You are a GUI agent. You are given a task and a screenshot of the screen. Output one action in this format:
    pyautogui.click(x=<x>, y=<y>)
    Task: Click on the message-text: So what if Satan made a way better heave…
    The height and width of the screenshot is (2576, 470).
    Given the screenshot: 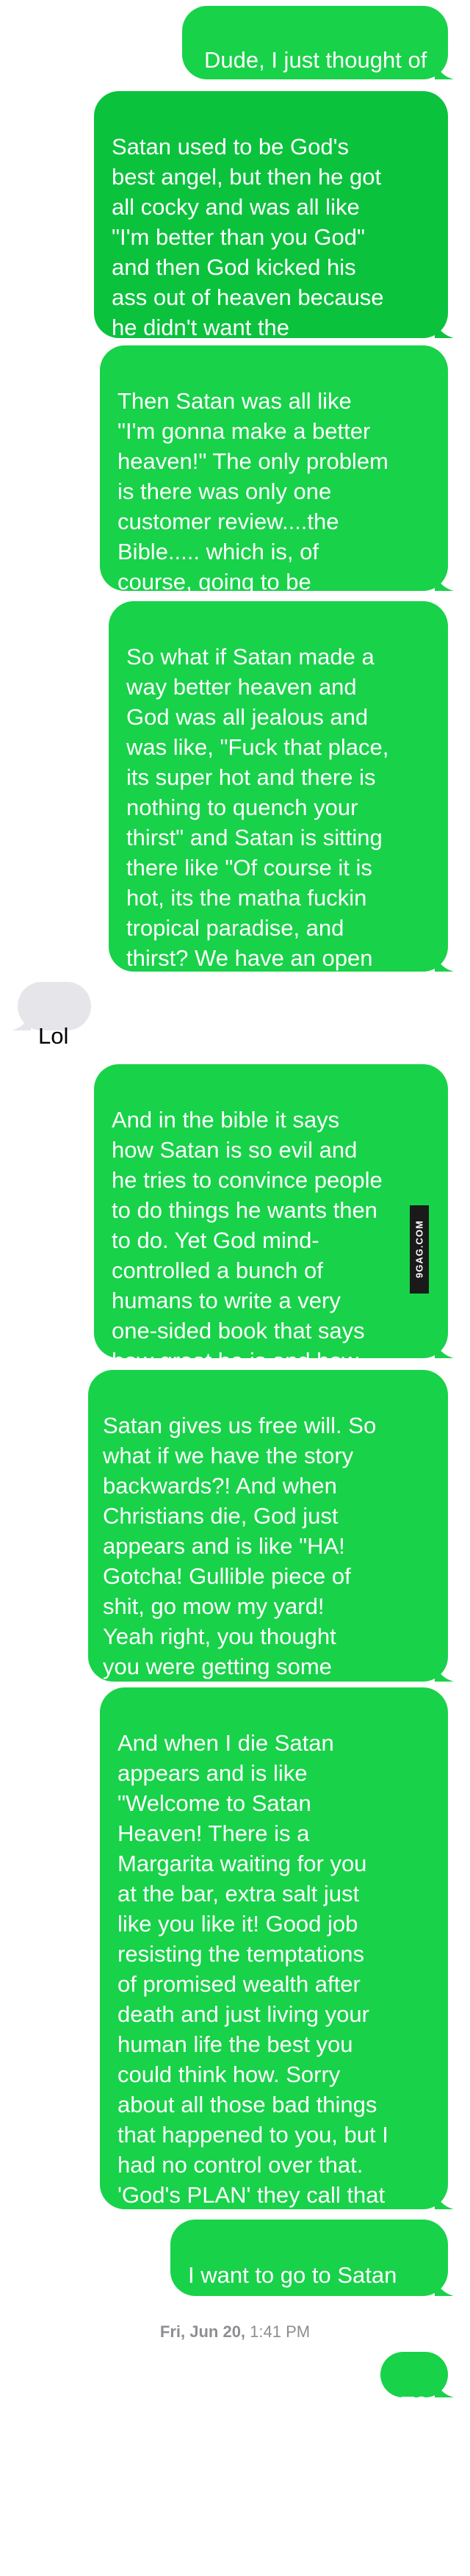 What is the action you would take?
    pyautogui.click(x=257, y=837)
    